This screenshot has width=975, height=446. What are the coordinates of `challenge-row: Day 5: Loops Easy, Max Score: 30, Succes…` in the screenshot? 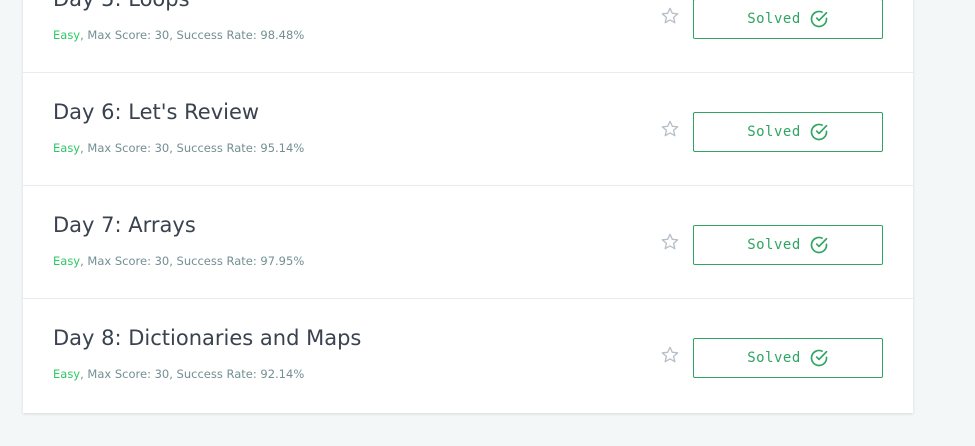 It's located at (468, 36).